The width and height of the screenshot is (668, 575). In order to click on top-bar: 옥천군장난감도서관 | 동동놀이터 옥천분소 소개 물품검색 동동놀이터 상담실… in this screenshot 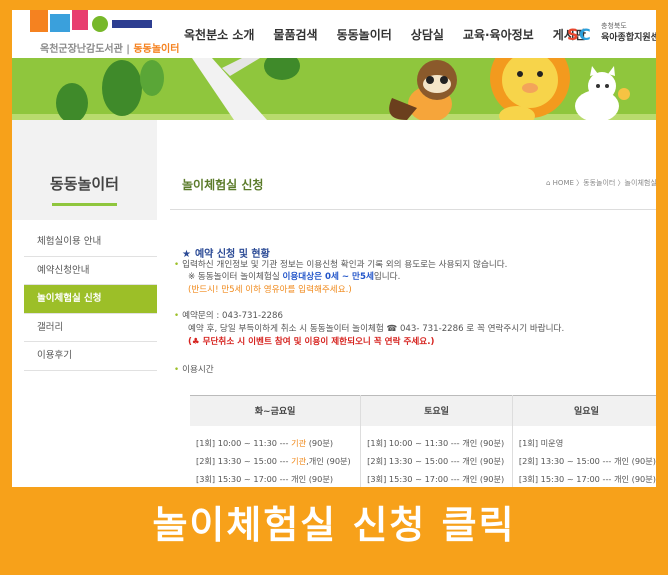, I will do `click(334, 34)`.